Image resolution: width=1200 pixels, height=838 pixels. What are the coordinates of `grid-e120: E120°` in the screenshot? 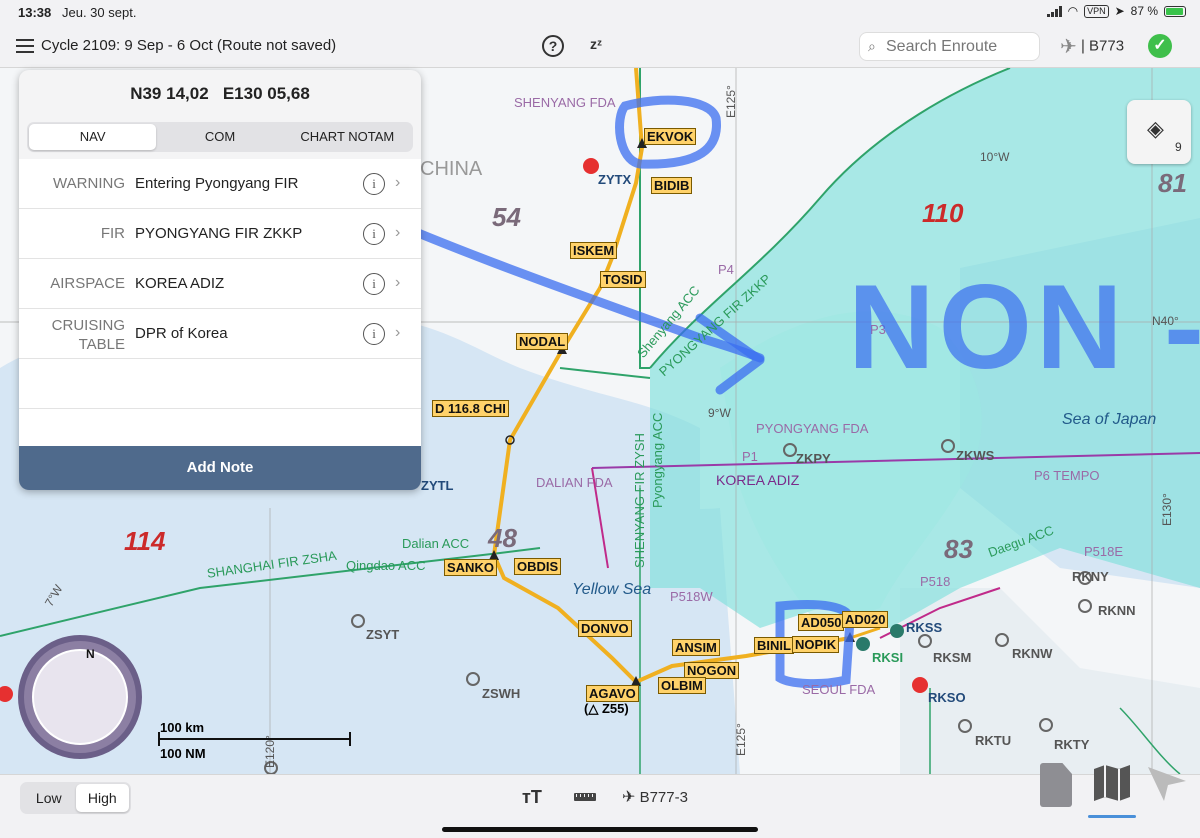 It's located at (270, 751).